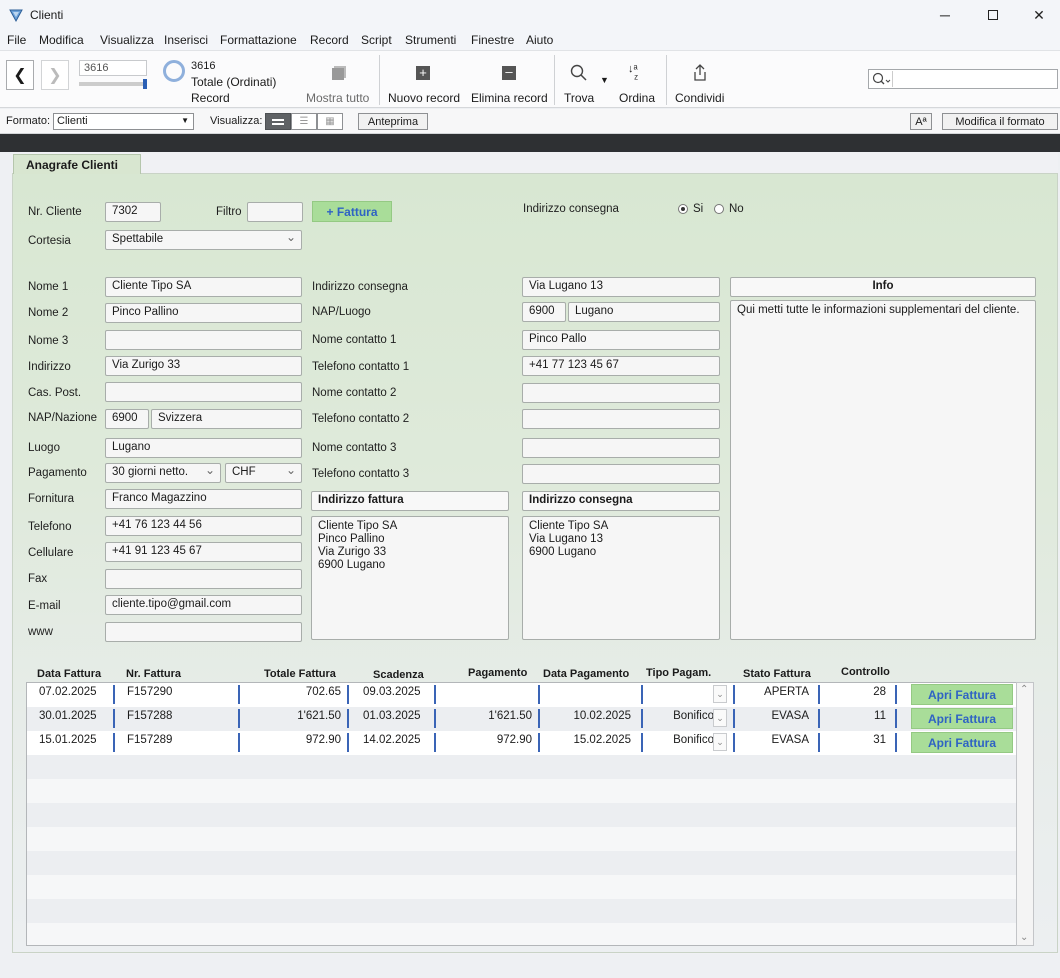 This screenshot has height=978, width=1060. I want to click on contatto1-field: Pinco Pallo, so click(621, 340).